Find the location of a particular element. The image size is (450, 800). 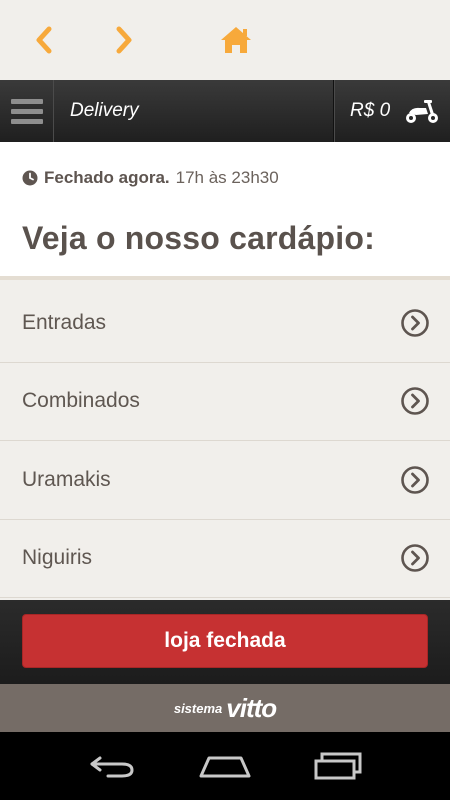

chevron-right-icon is located at coordinates (124, 40).